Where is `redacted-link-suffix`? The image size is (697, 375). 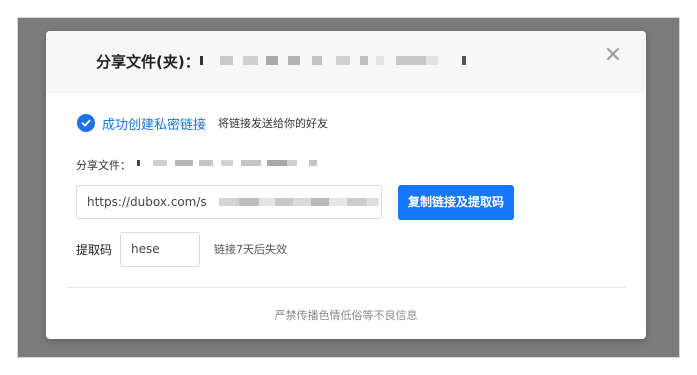 redacted-link-suffix is located at coordinates (299, 202).